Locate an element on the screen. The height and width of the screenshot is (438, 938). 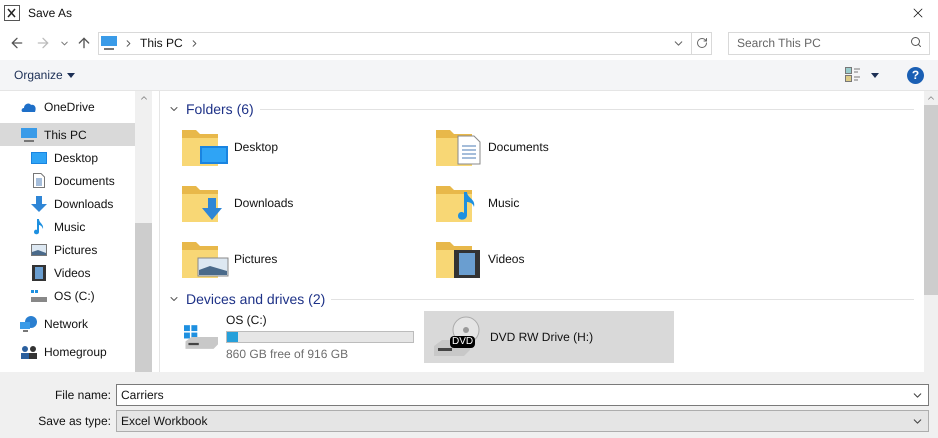
down-arrow-icon is located at coordinates (39, 204).